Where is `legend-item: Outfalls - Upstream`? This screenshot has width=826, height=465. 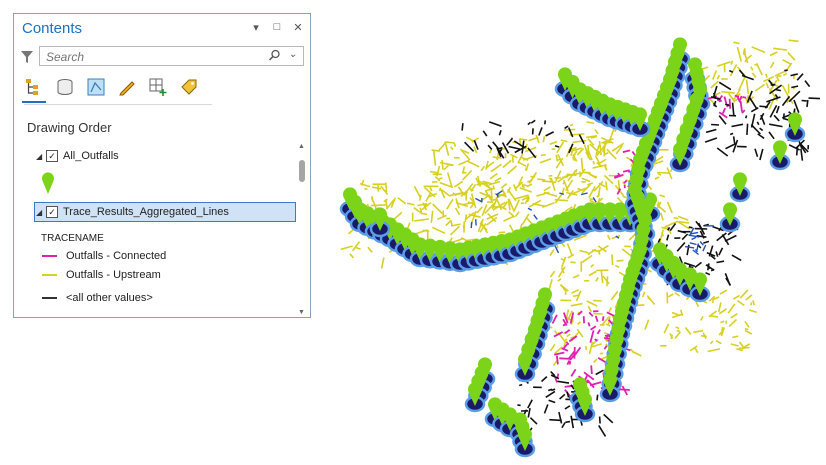 legend-item: Outfalls - Upstream is located at coordinates (101, 275).